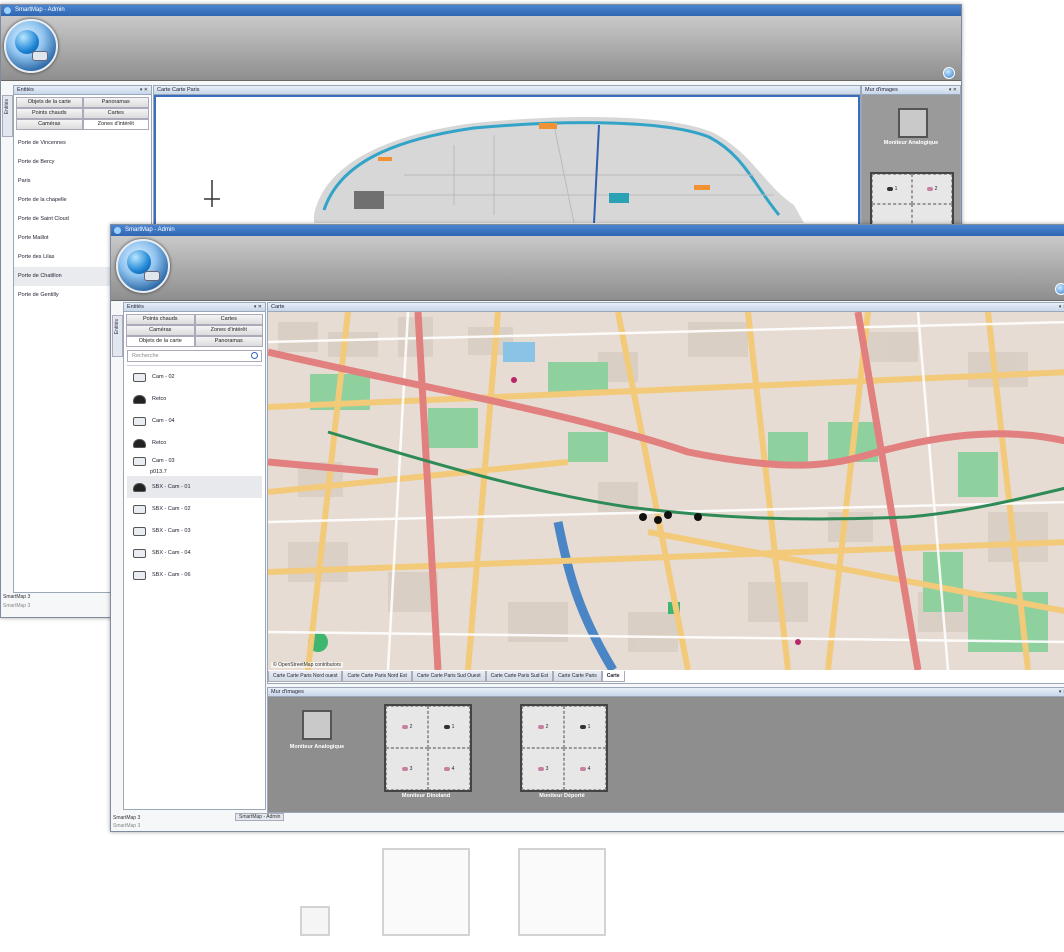 This screenshot has width=1064, height=952. I want to click on back-map-view, so click(507, 160).